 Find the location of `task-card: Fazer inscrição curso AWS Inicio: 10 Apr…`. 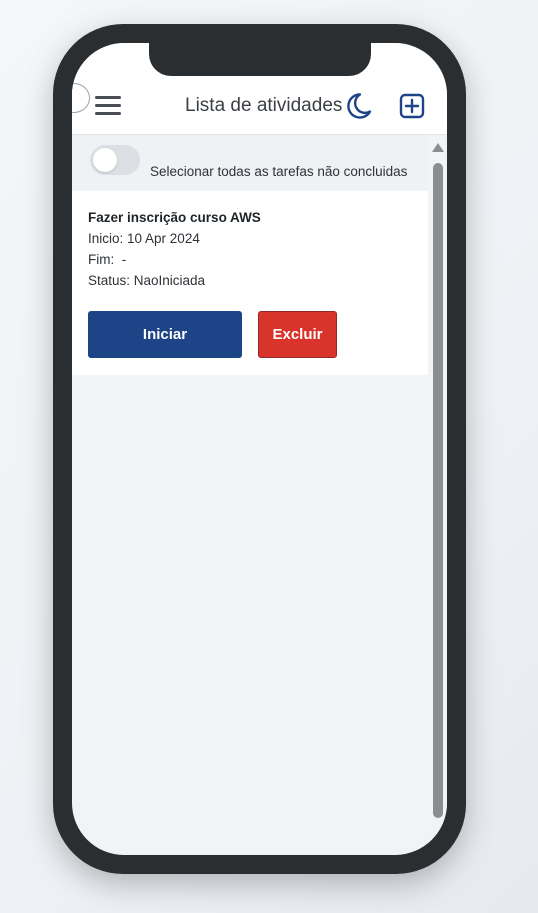

task-card: Fazer inscrição curso AWS Inicio: 10 Apr… is located at coordinates (250, 283).